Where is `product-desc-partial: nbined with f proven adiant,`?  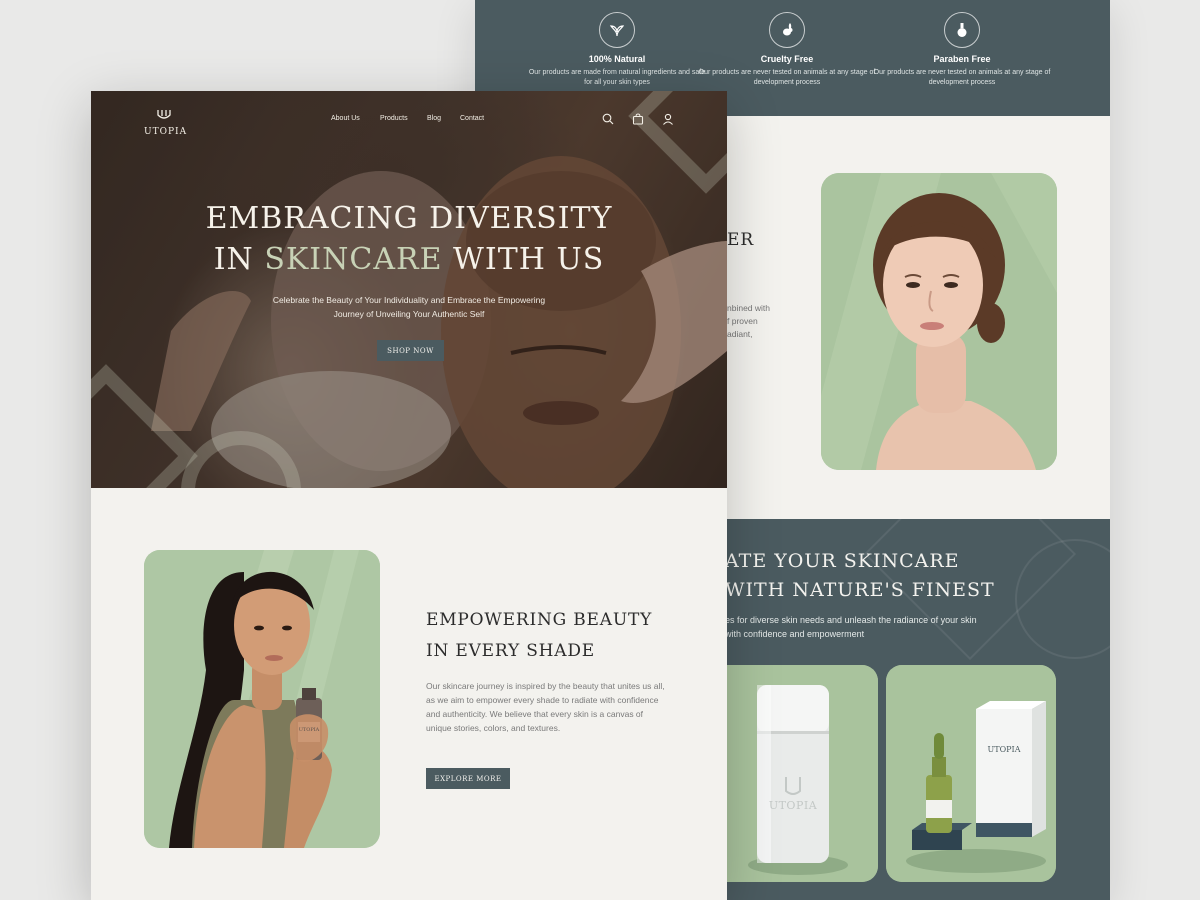
product-desc-partial: nbined with f proven adiant, is located at coordinates (749, 321).